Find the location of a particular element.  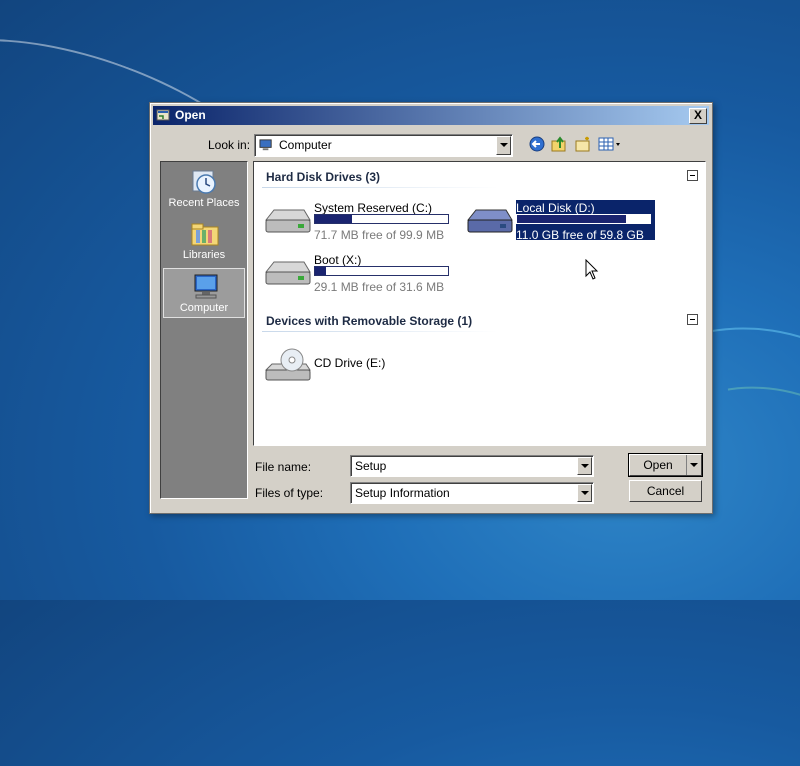

drive-d: Local Disk (D:) 11.0 GB free of 59.8 GB is located at coordinates (564, 221).